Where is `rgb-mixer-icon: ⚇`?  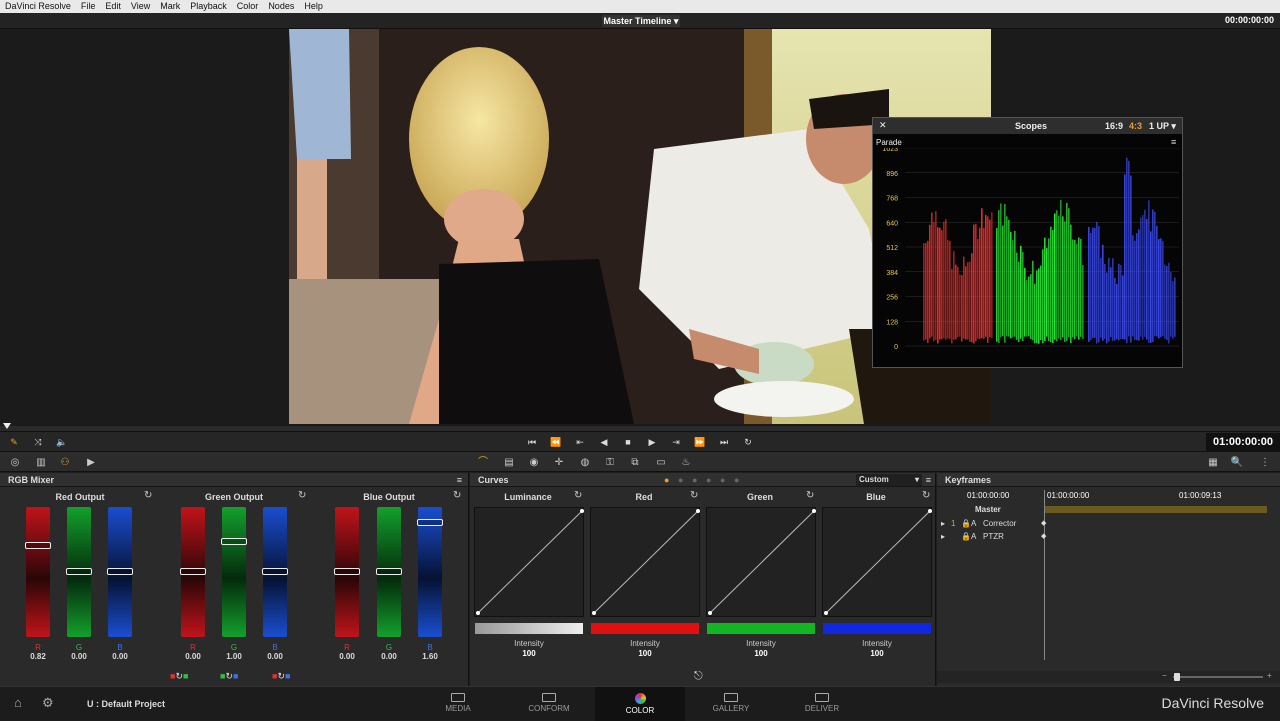
rgb-mixer-icon: ⚇ is located at coordinates (65, 462).